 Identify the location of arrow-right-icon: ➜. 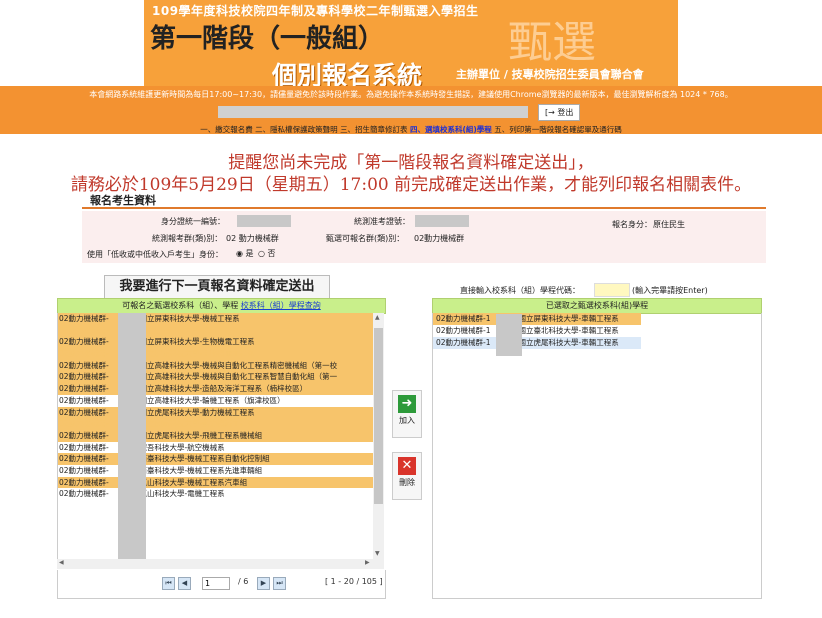
(407, 404).